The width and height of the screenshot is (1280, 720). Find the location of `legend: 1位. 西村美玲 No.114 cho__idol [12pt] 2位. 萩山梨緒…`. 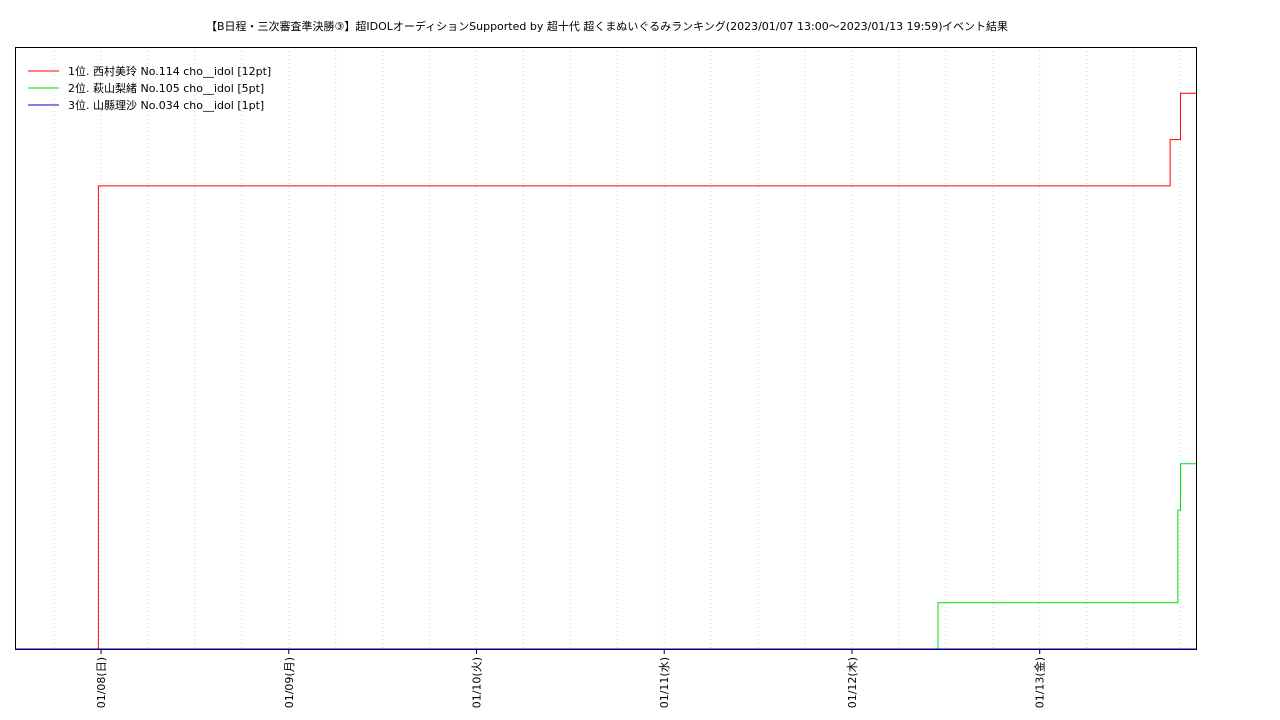

legend: 1位. 西村美玲 No.114 cho__idol [12pt] 2位. 萩山梨緒… is located at coordinates (149, 88).